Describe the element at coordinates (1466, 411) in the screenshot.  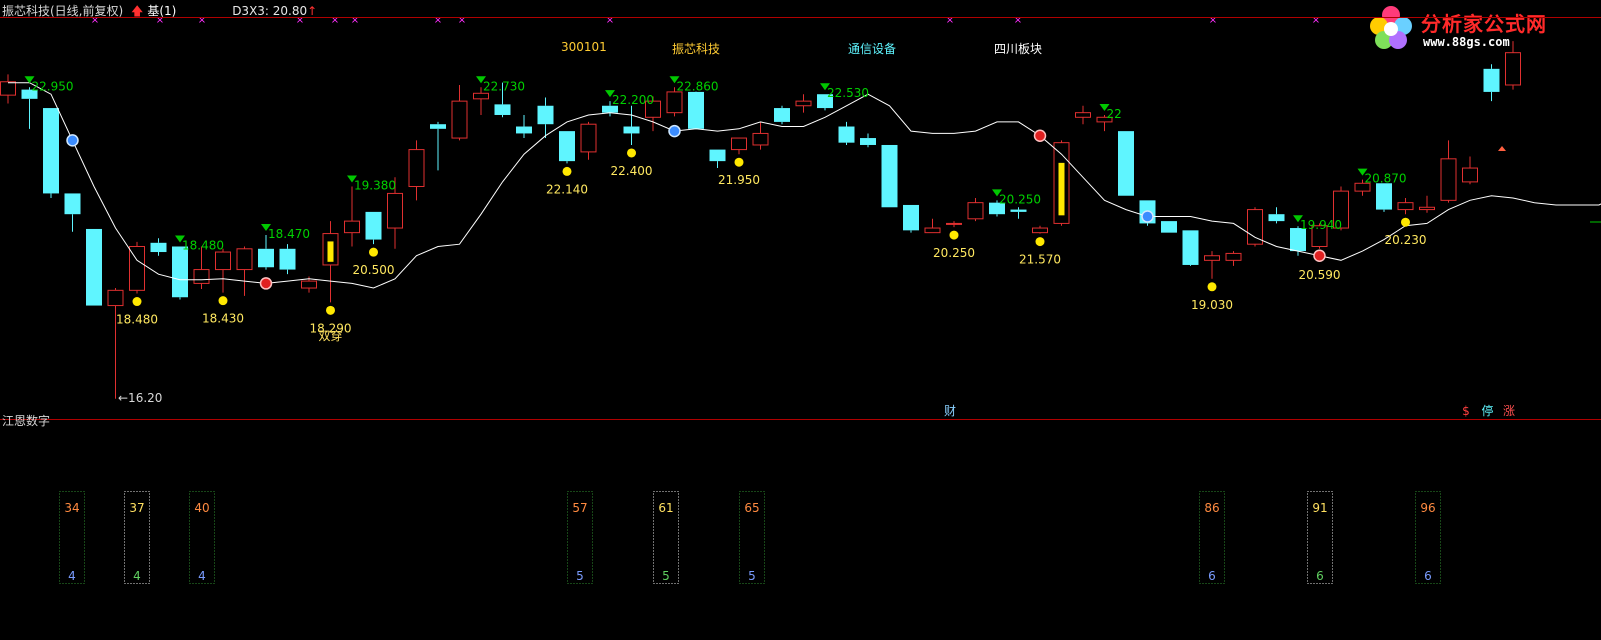
I see `bottom-tag: $` at that location.